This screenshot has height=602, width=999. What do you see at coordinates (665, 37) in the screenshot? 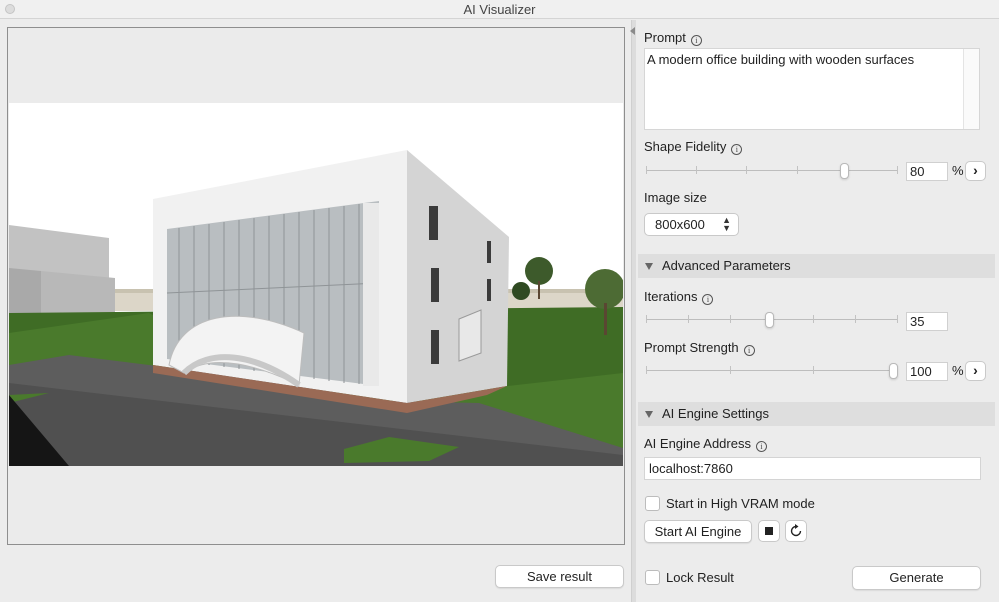
I see `prompt-label: Prompt` at bounding box center [665, 37].